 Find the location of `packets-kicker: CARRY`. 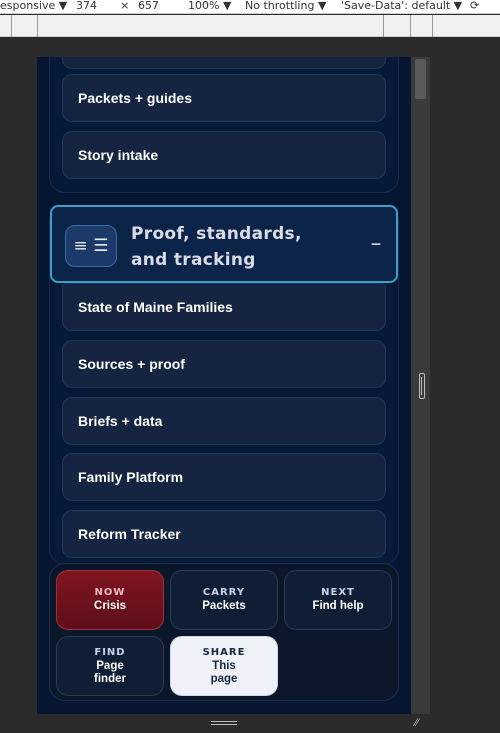

packets-kicker: CARRY is located at coordinates (224, 592).